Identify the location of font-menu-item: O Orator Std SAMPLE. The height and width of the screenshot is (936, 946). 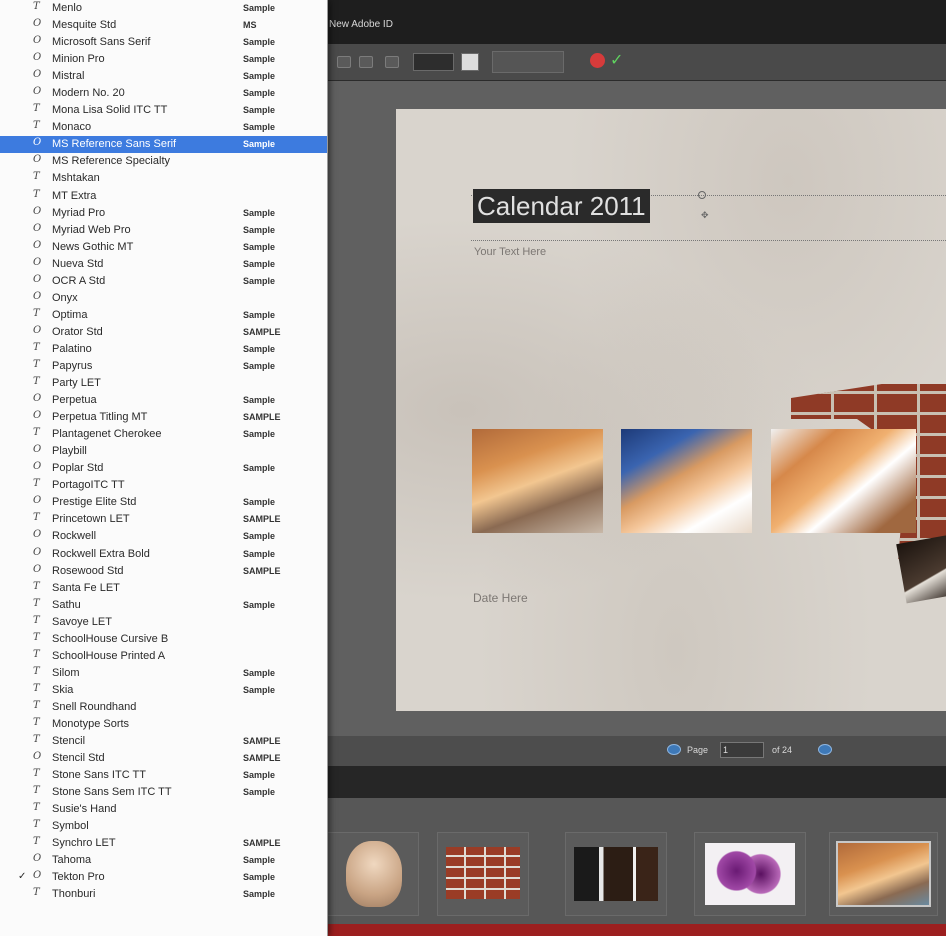
(163, 332).